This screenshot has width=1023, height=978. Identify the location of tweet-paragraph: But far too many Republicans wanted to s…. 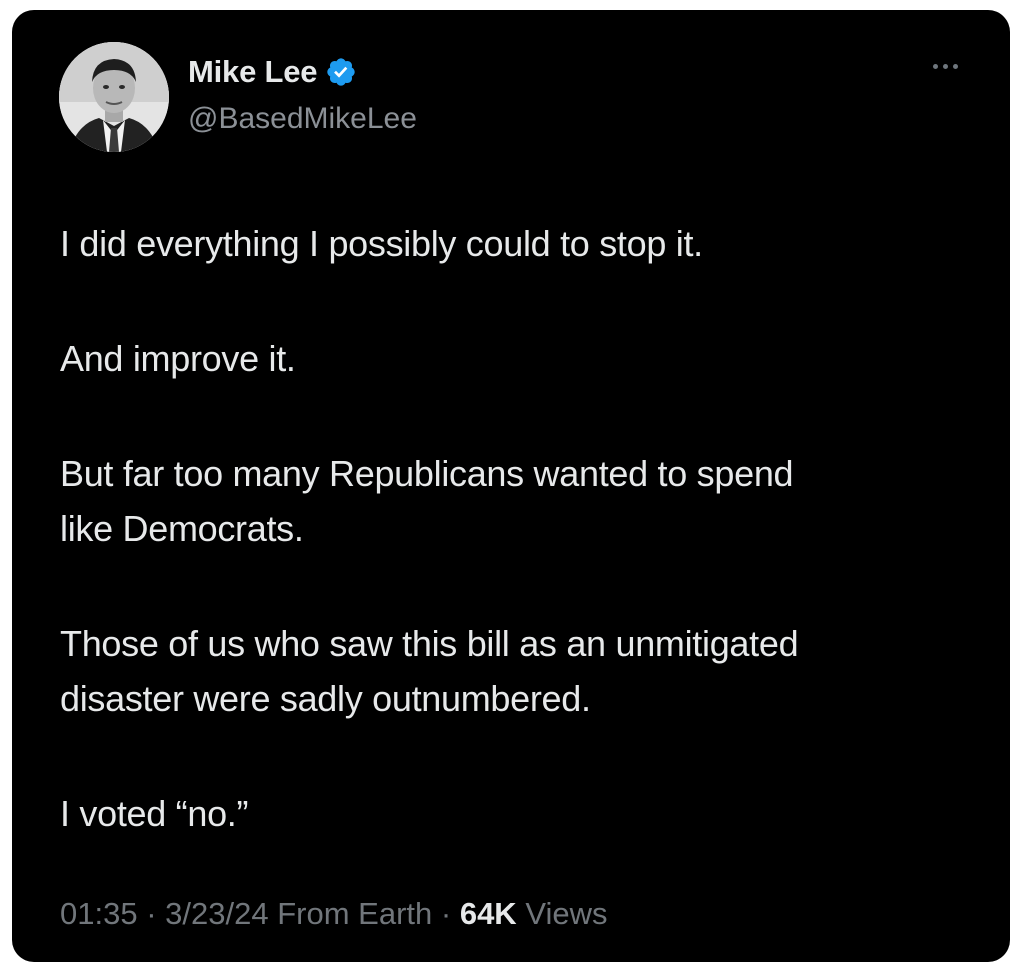
(427, 501).